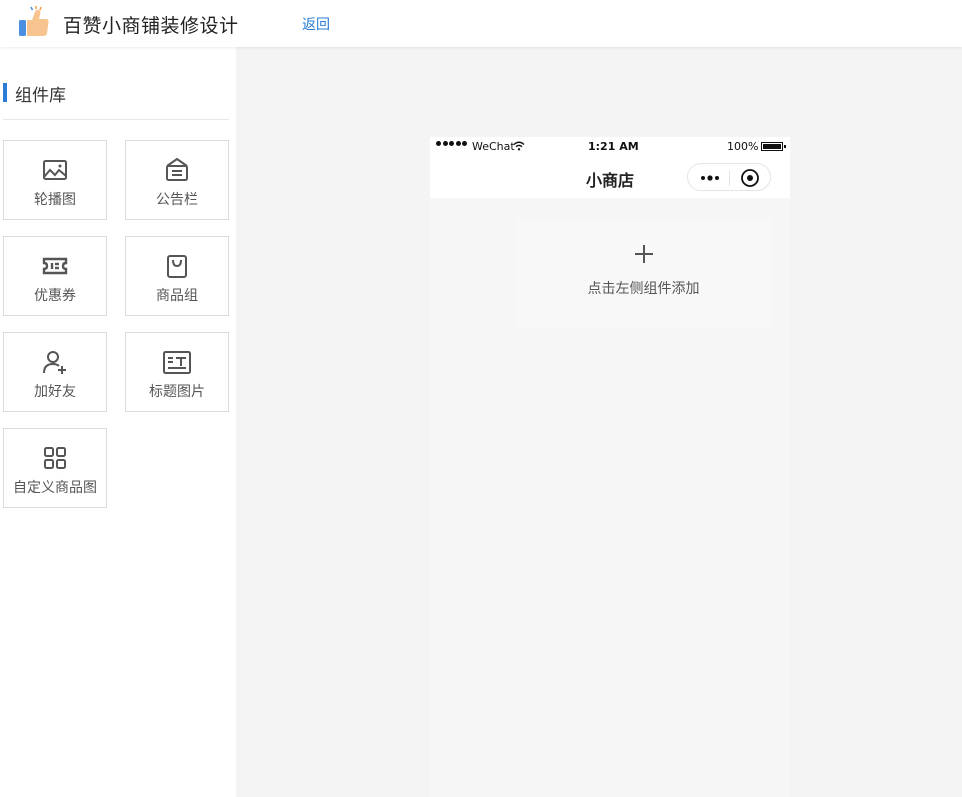 The height and width of the screenshot is (797, 962). What do you see at coordinates (54, 362) in the screenshot?
I see `add-user-icon` at bounding box center [54, 362].